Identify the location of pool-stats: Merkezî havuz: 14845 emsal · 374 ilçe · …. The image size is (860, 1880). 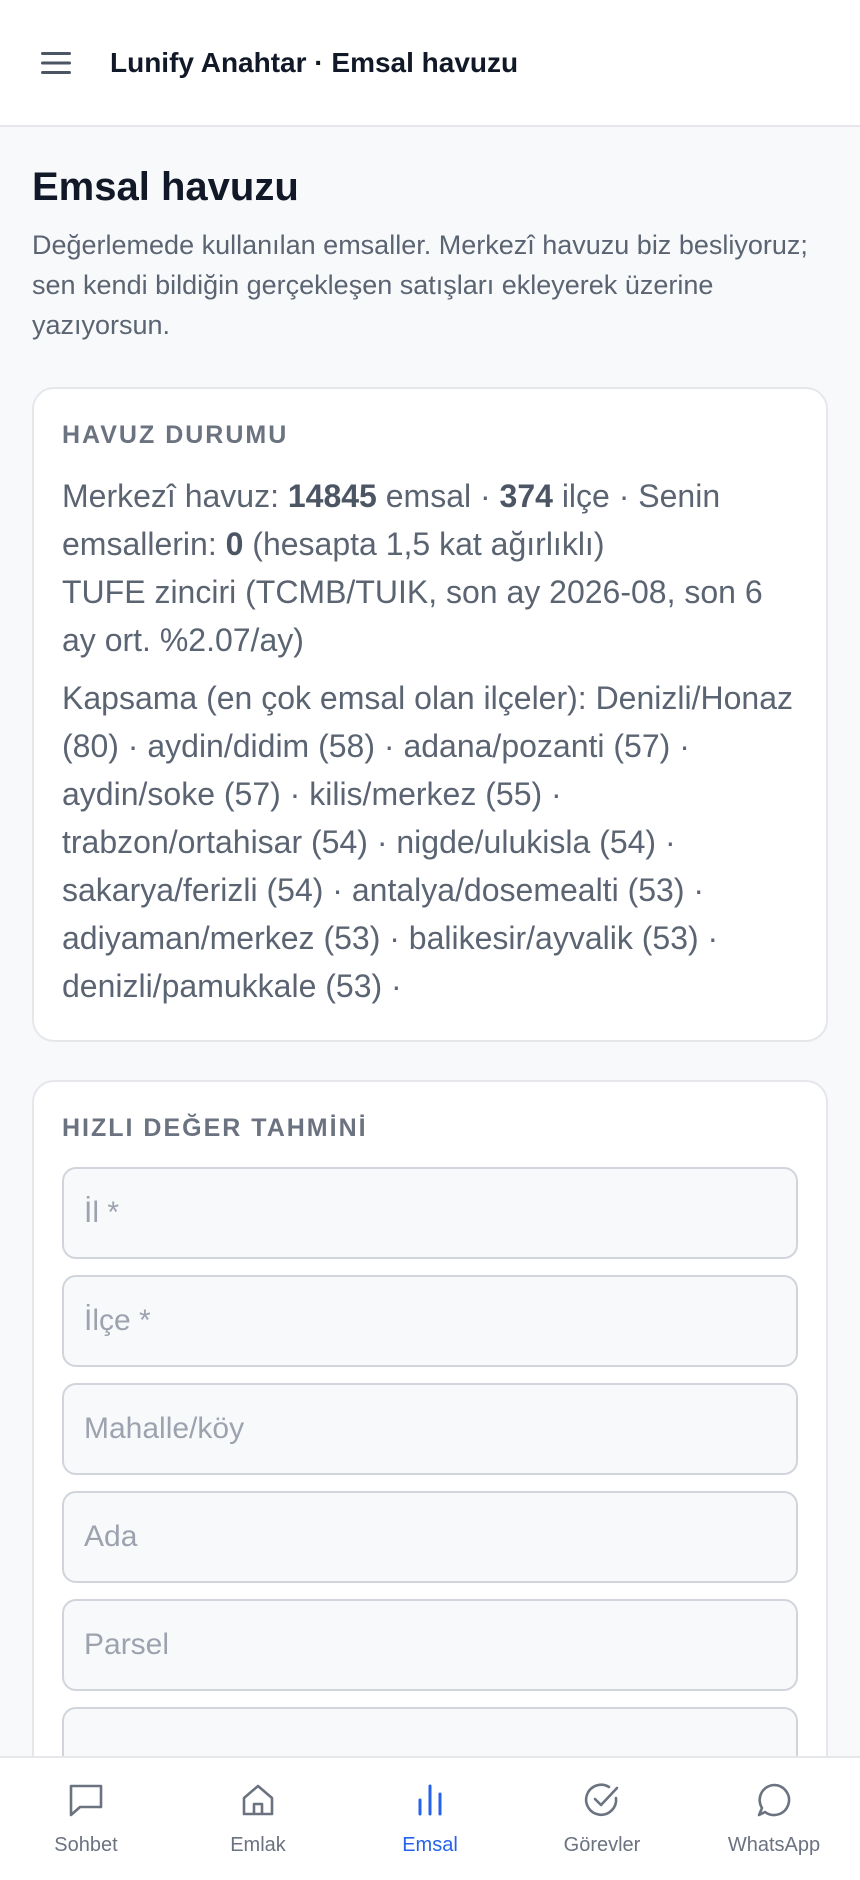
(430, 568).